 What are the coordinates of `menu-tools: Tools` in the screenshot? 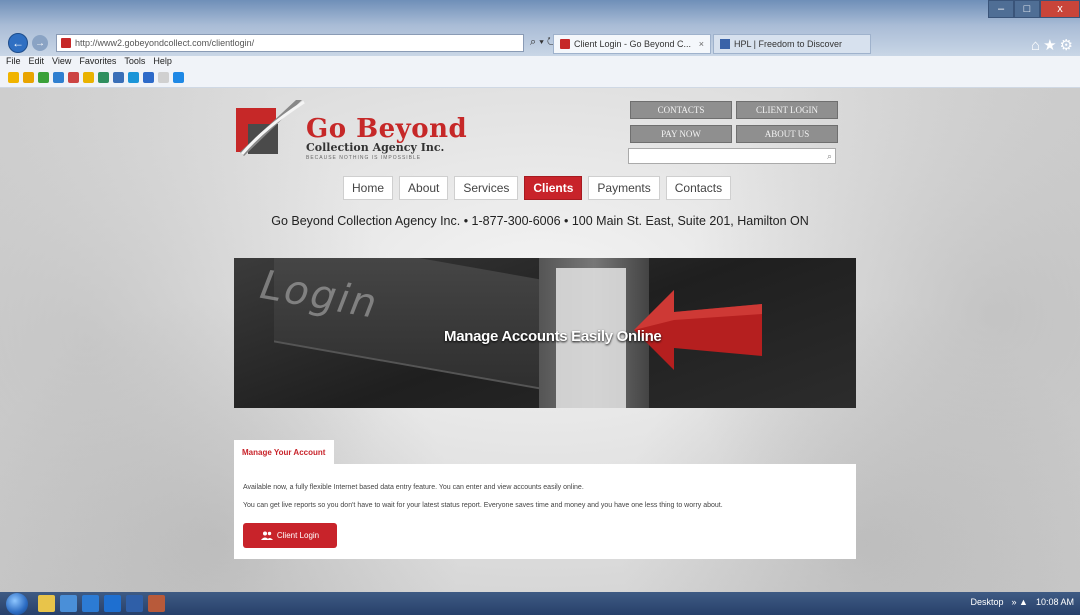 It's located at (134, 62).